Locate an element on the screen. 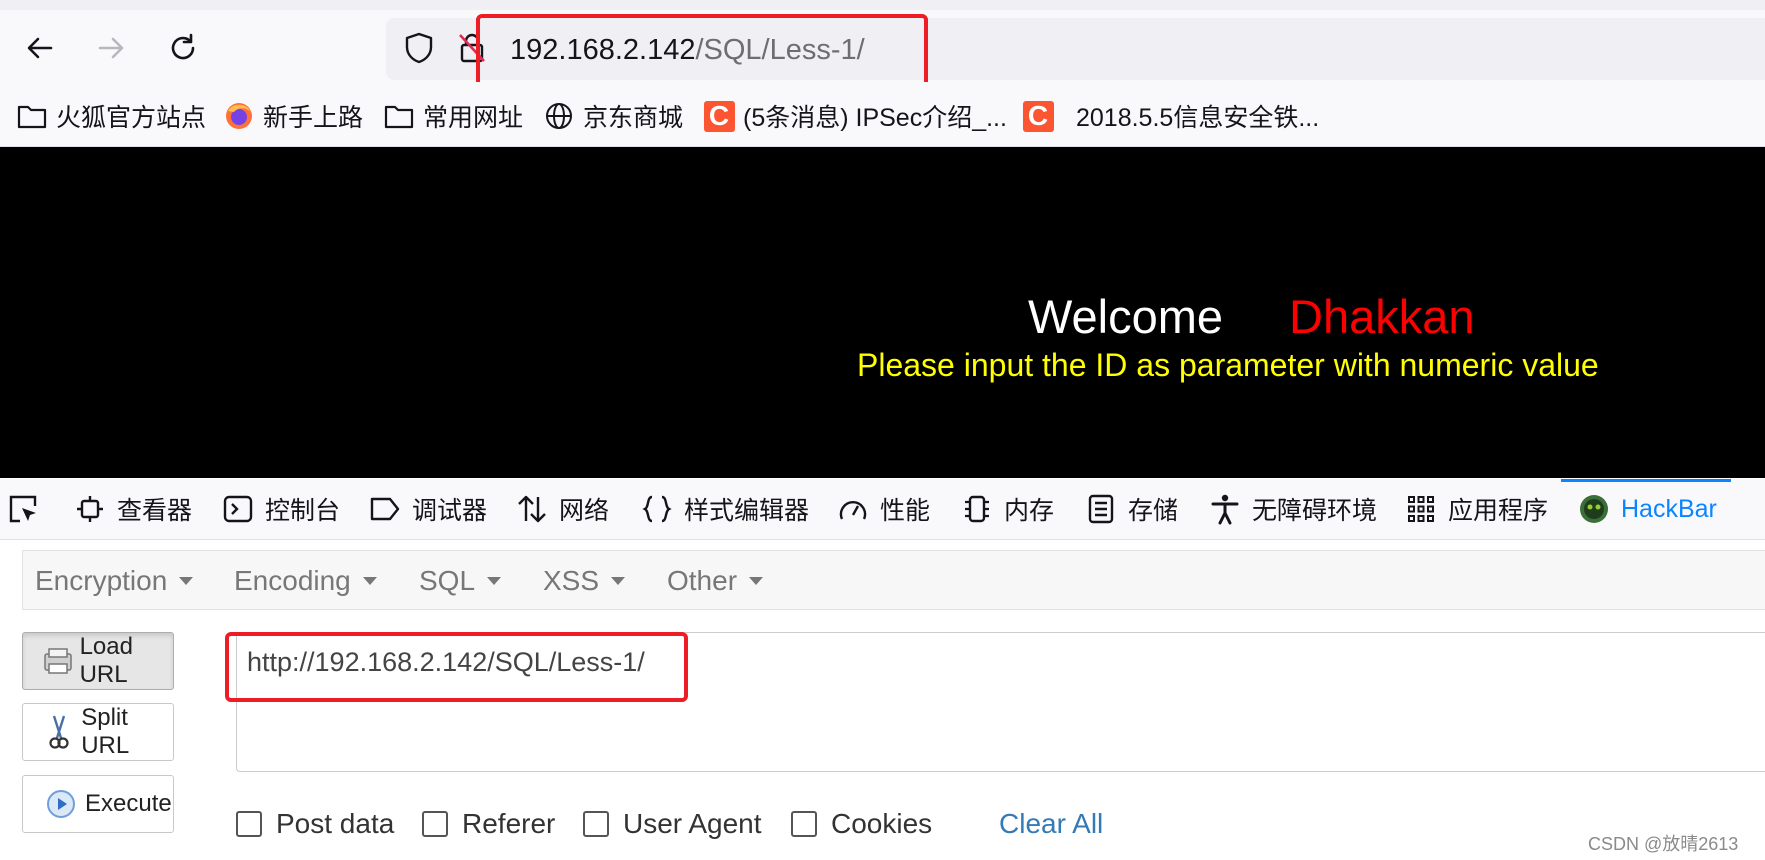 This screenshot has height=860, width=1765. user-agent-checkbox: User Agent is located at coordinates (672, 824).